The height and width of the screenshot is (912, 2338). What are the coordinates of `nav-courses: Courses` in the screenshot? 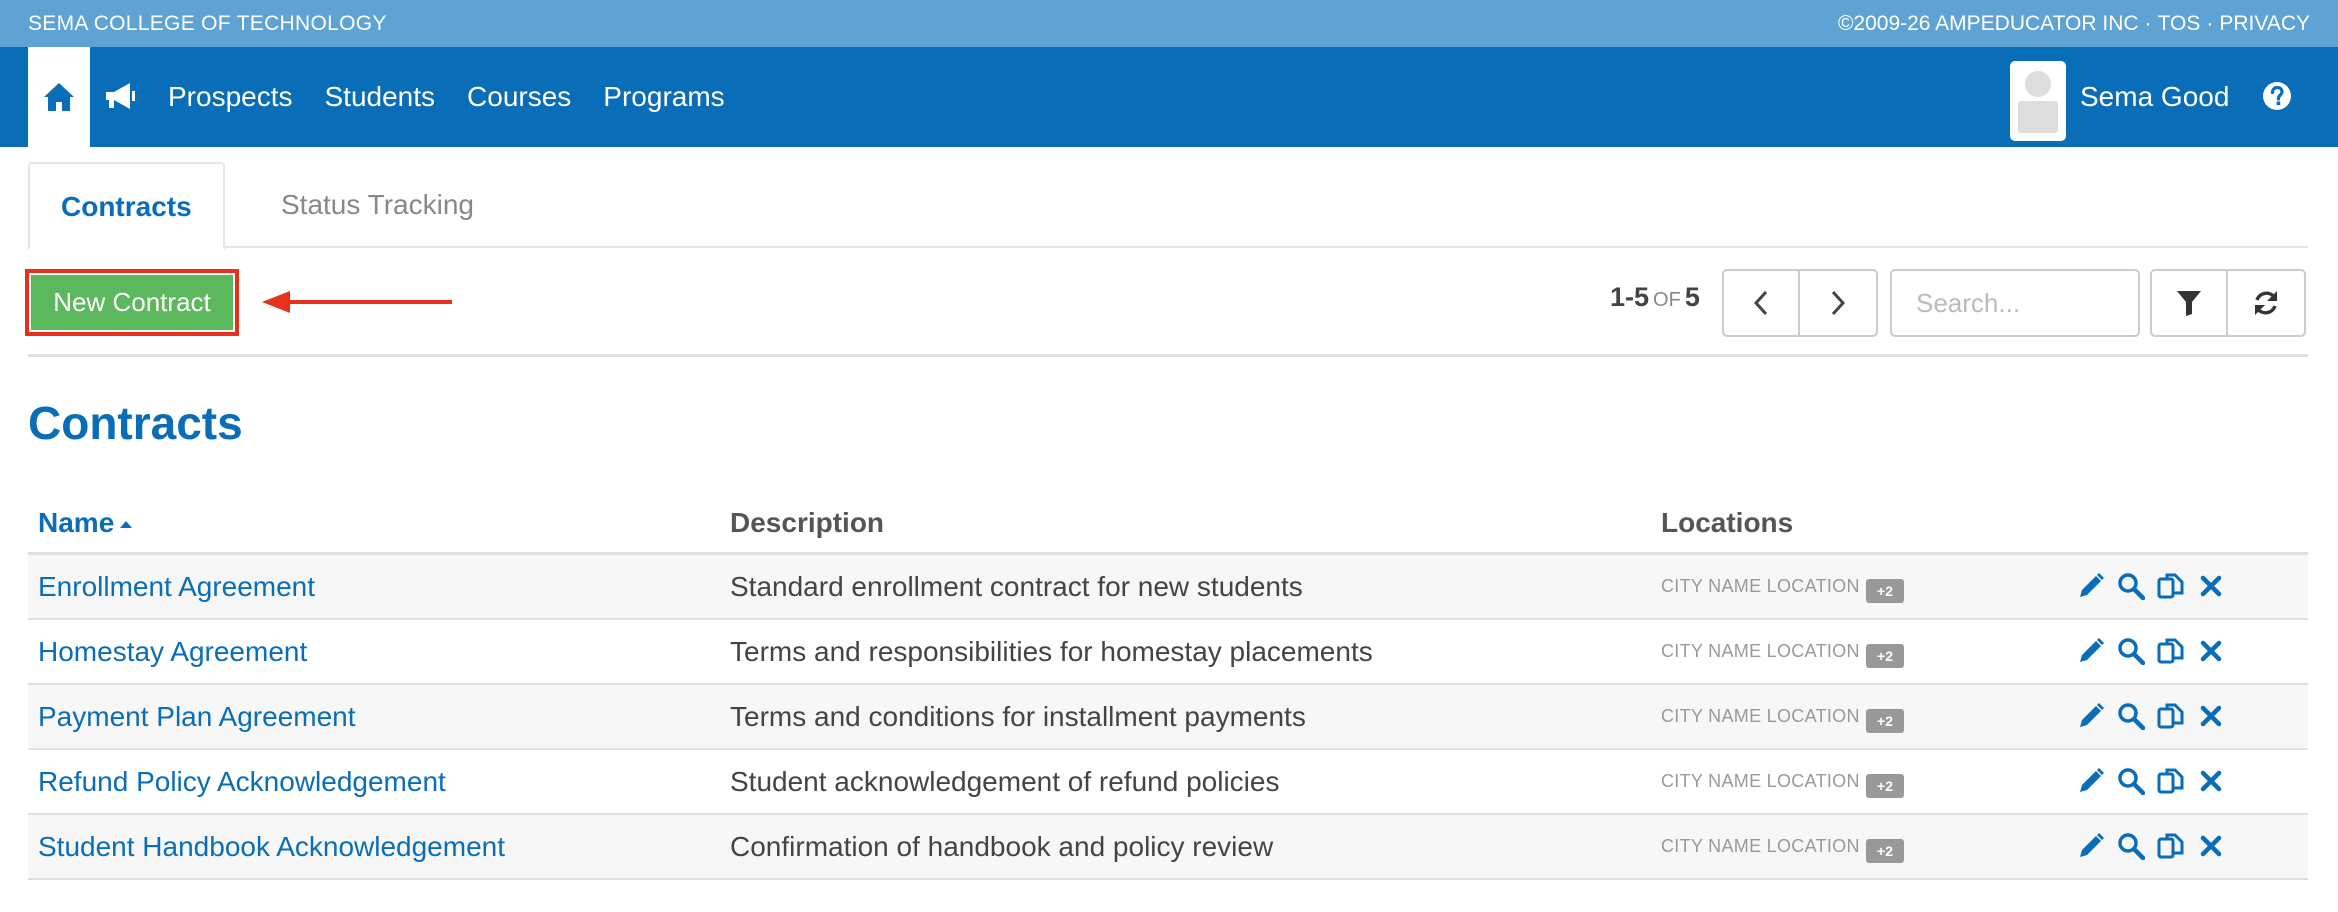 It's located at (519, 97).